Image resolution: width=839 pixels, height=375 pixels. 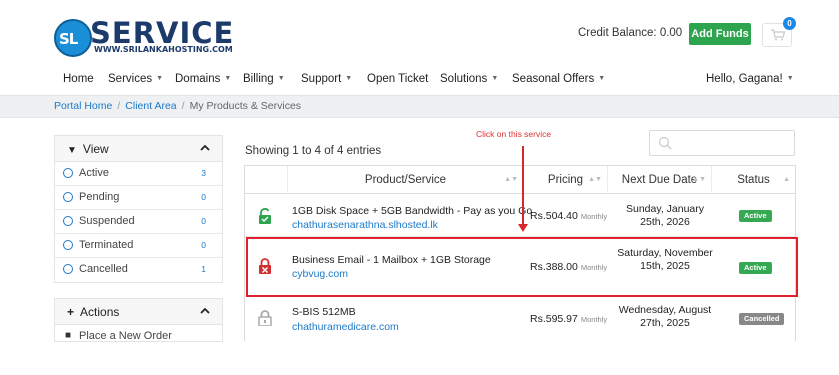 What do you see at coordinates (258, 79) in the screenshot?
I see `nav-label: Billing` at bounding box center [258, 79].